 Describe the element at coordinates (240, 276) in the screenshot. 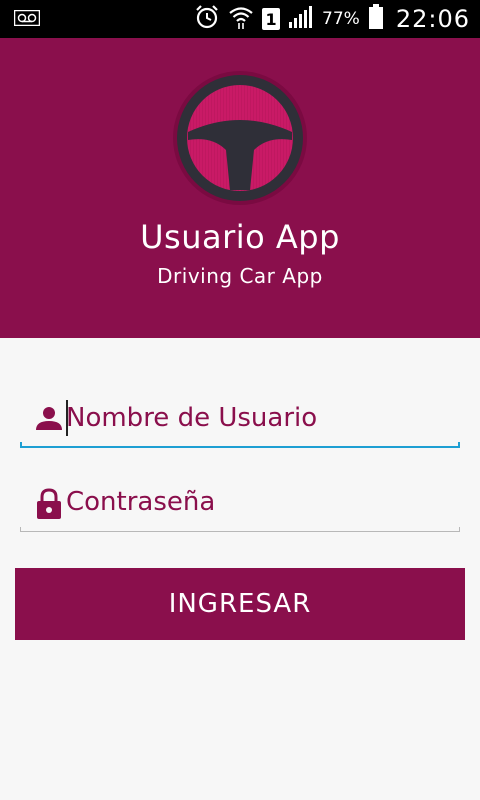

I see `app-subtitle: Driving Car App` at that location.